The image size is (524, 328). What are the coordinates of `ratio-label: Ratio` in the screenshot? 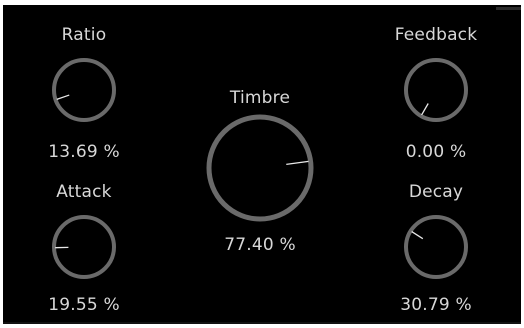 It's located at (84, 35).